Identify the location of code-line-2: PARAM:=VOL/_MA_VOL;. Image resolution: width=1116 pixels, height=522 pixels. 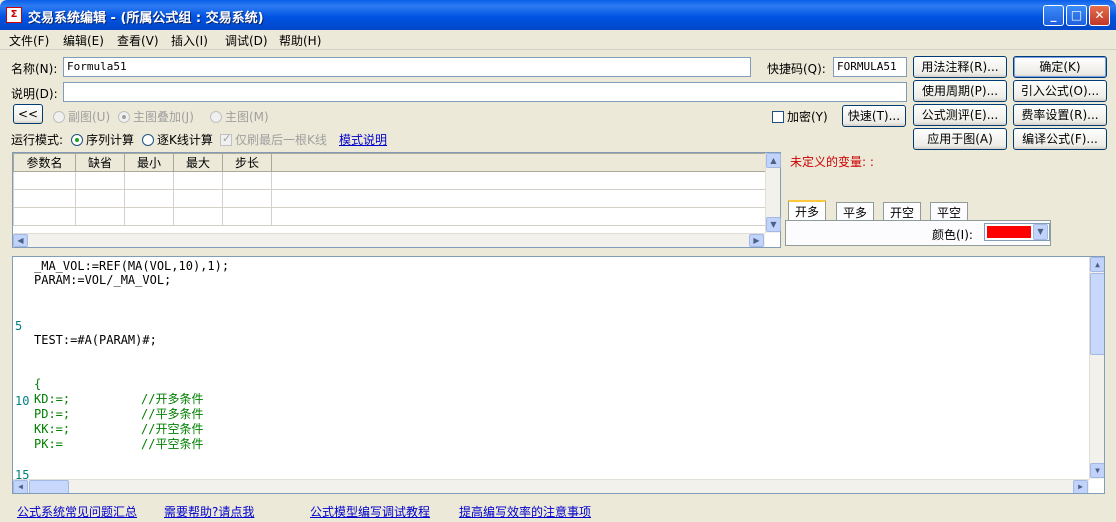
(102, 280).